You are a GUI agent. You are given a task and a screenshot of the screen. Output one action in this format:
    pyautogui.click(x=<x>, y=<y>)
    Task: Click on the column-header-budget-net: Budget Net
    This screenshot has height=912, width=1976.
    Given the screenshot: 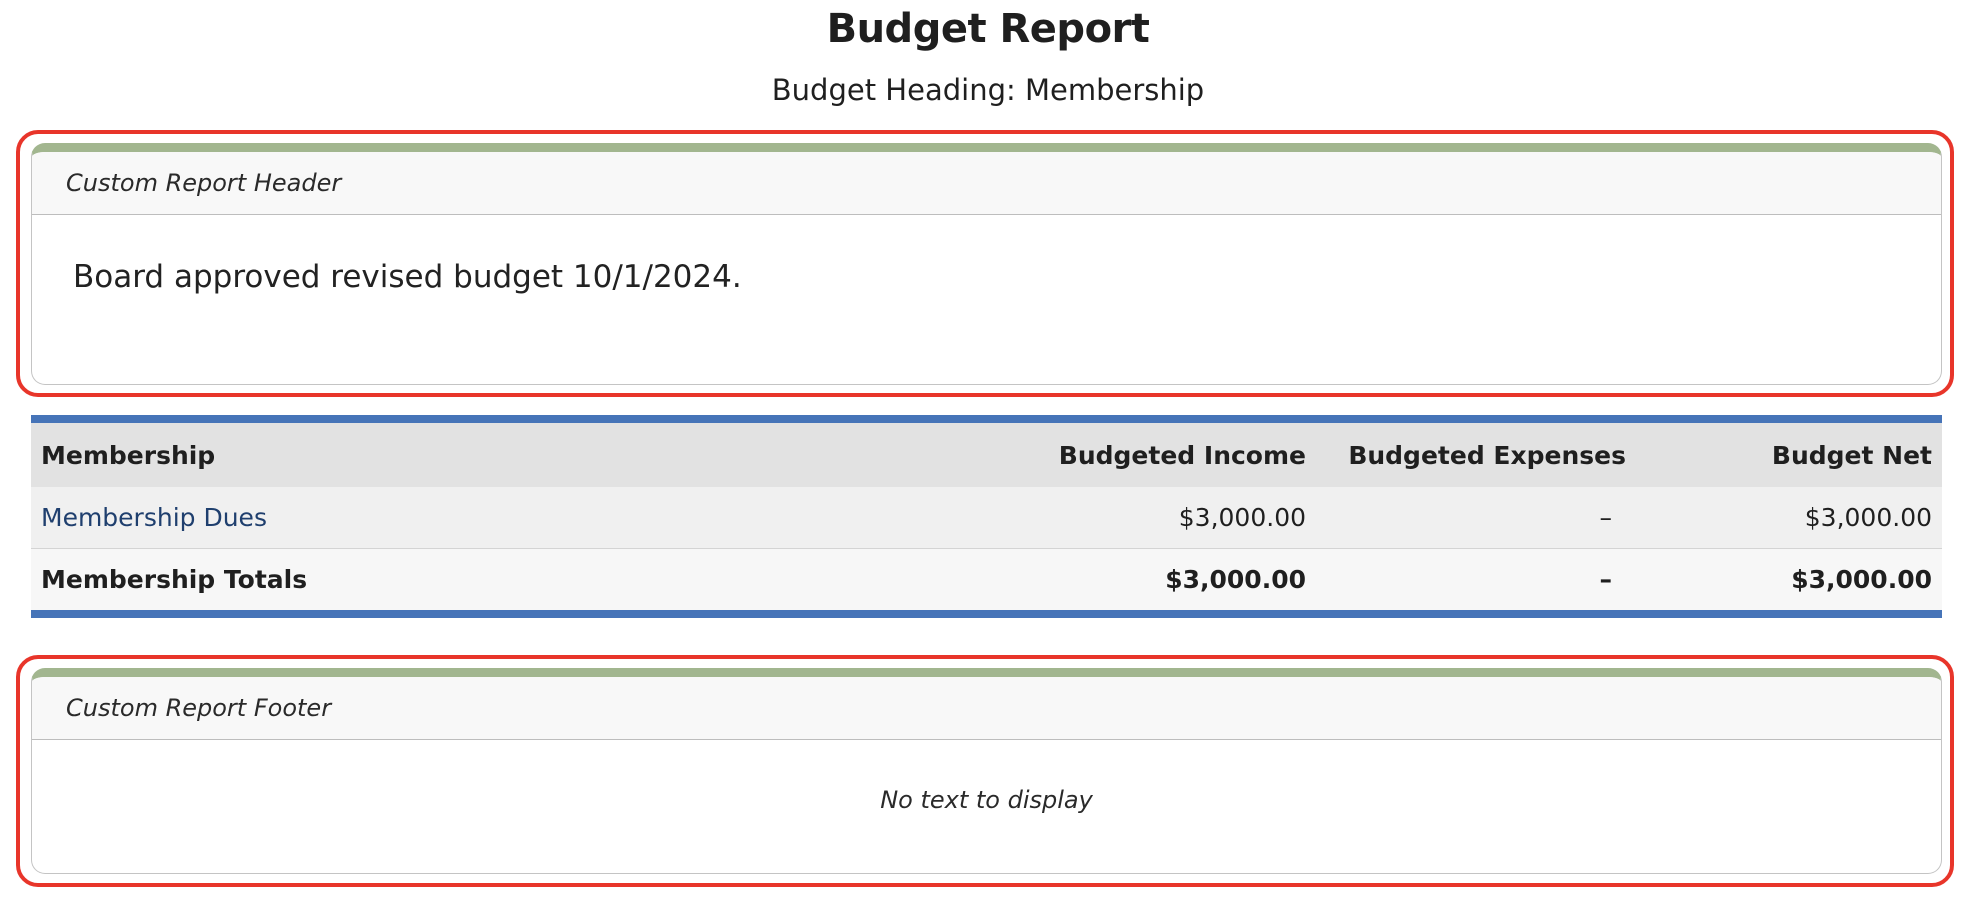 What is the action you would take?
    pyautogui.click(x=1851, y=455)
    